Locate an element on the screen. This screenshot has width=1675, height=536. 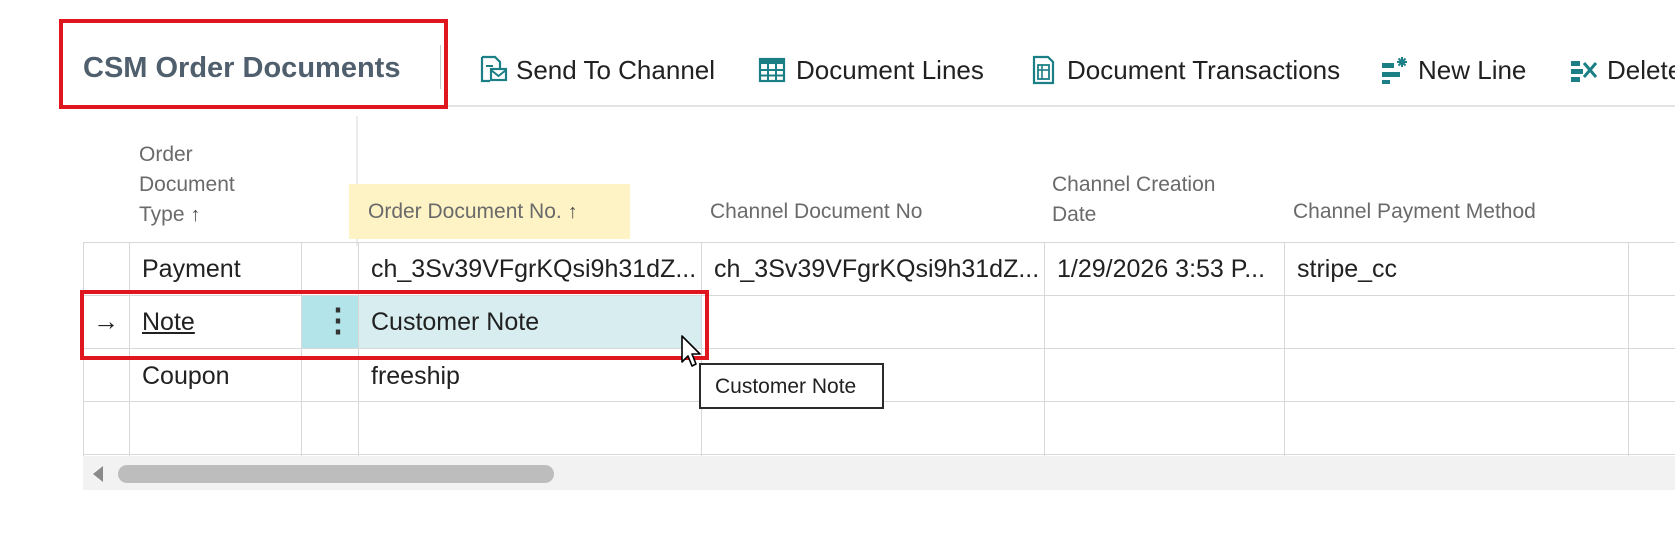
new-line-button: New Line is located at coordinates (1453, 70).